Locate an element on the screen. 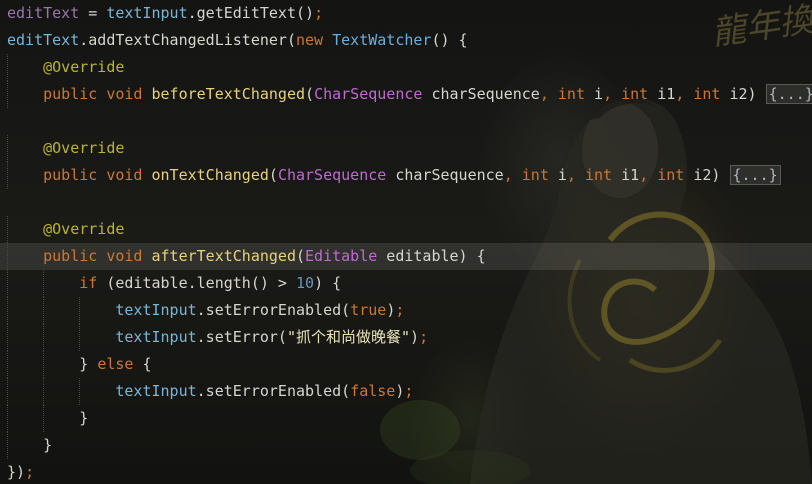 The image size is (812, 484). code-token: }) is located at coordinates (16, 472).